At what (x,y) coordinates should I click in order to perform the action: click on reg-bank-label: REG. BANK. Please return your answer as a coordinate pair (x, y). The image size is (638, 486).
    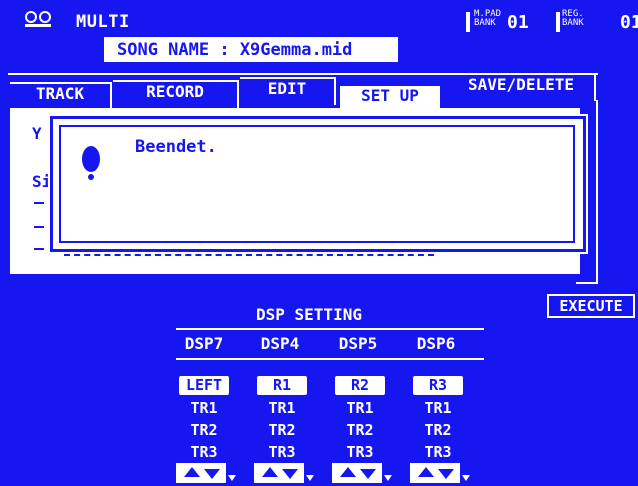
    Looking at the image, I should click on (573, 19).